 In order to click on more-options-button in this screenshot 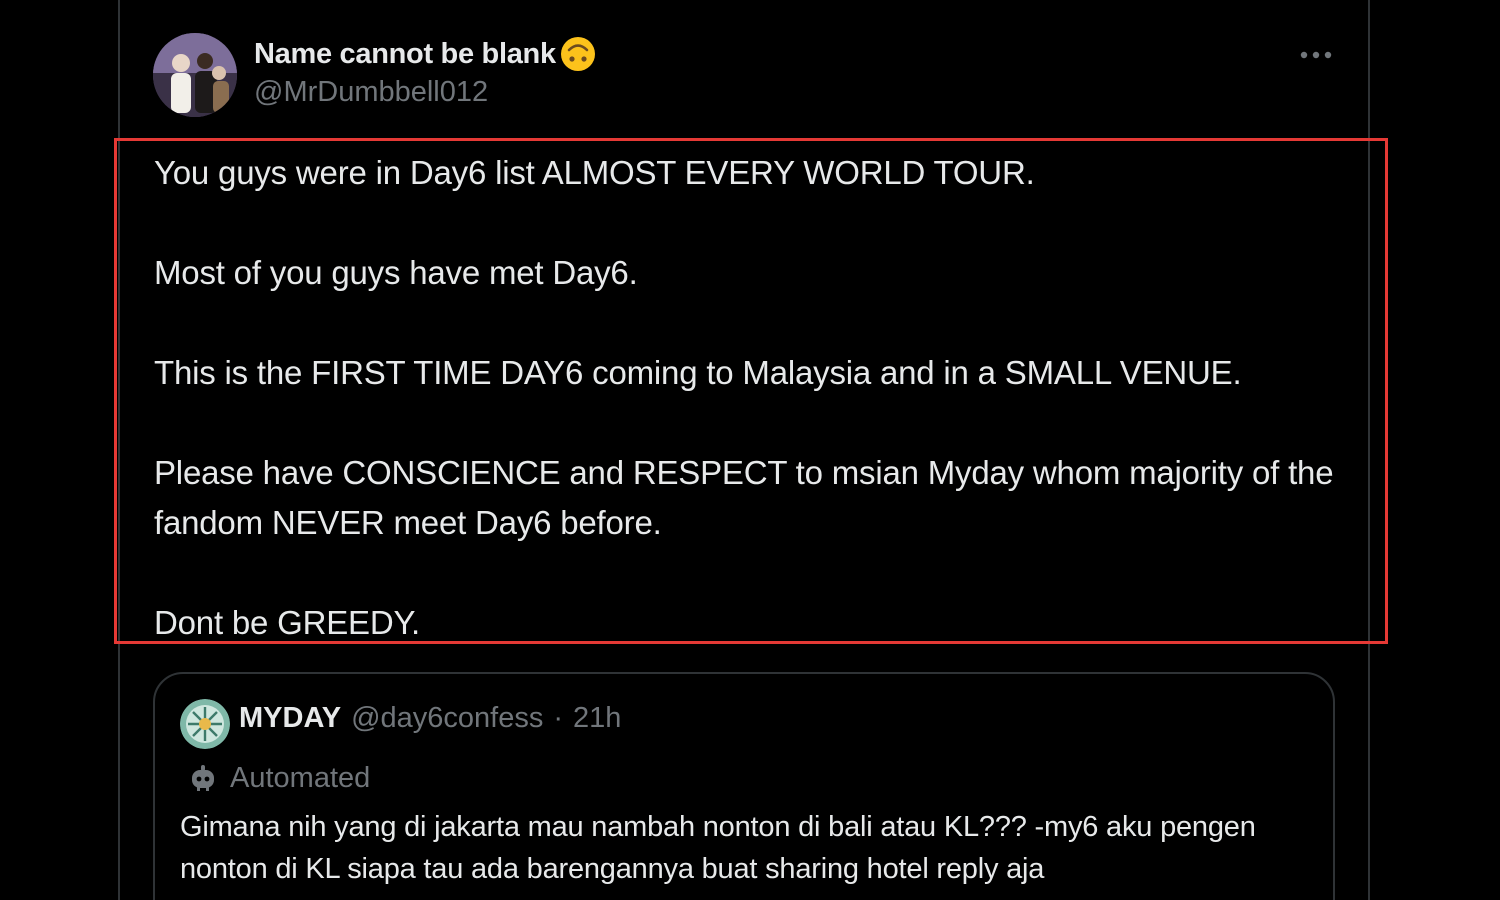, I will do `click(1316, 55)`.